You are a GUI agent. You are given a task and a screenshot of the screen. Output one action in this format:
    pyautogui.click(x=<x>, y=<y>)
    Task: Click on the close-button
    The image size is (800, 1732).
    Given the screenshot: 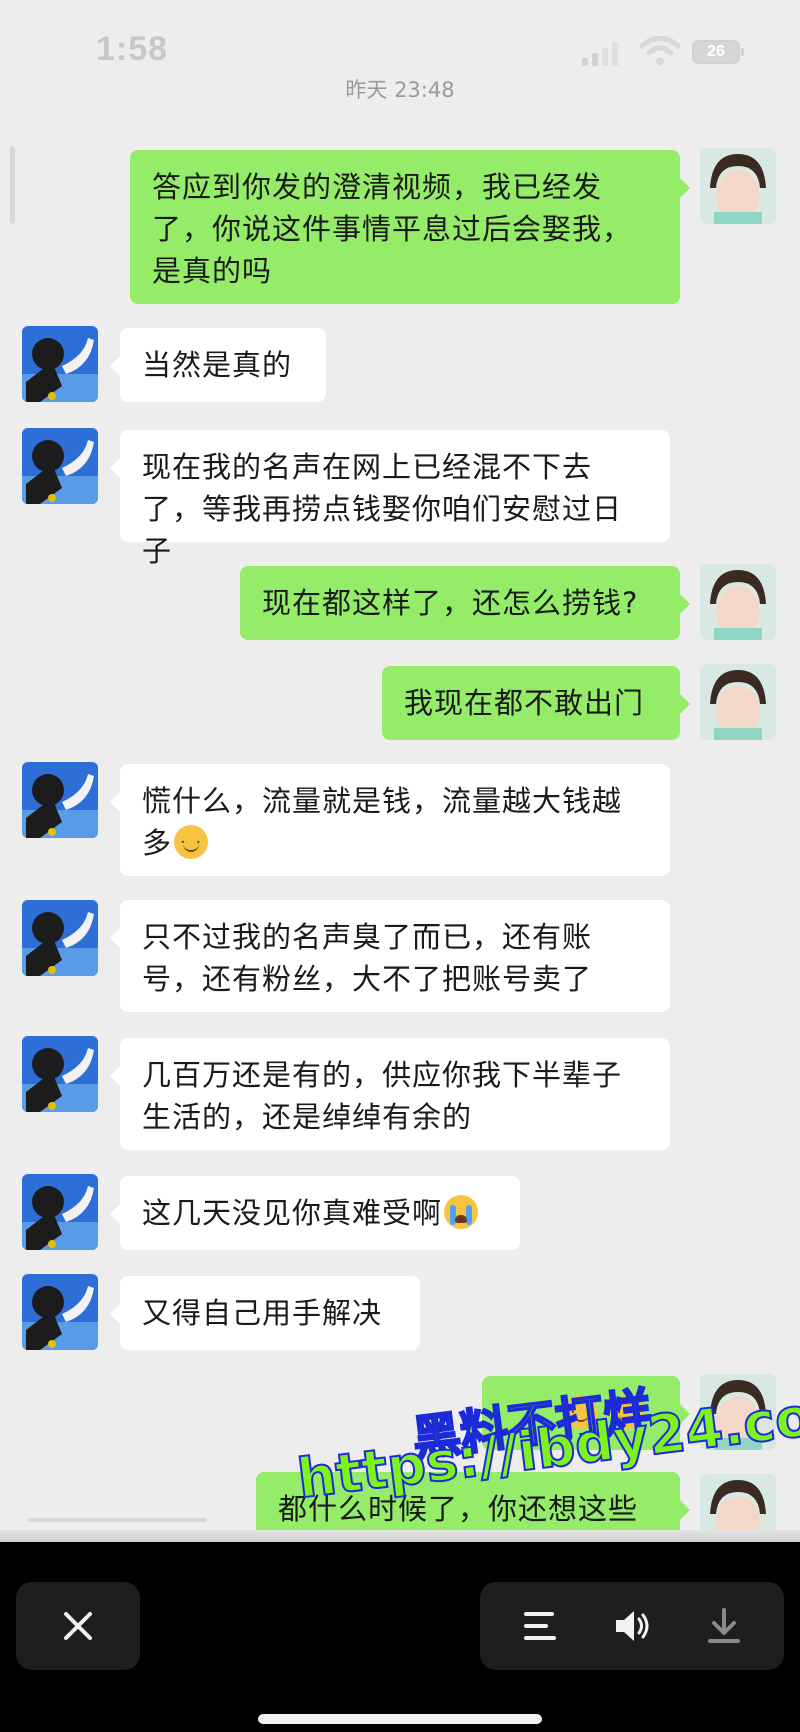 What is the action you would take?
    pyautogui.click(x=78, y=1626)
    